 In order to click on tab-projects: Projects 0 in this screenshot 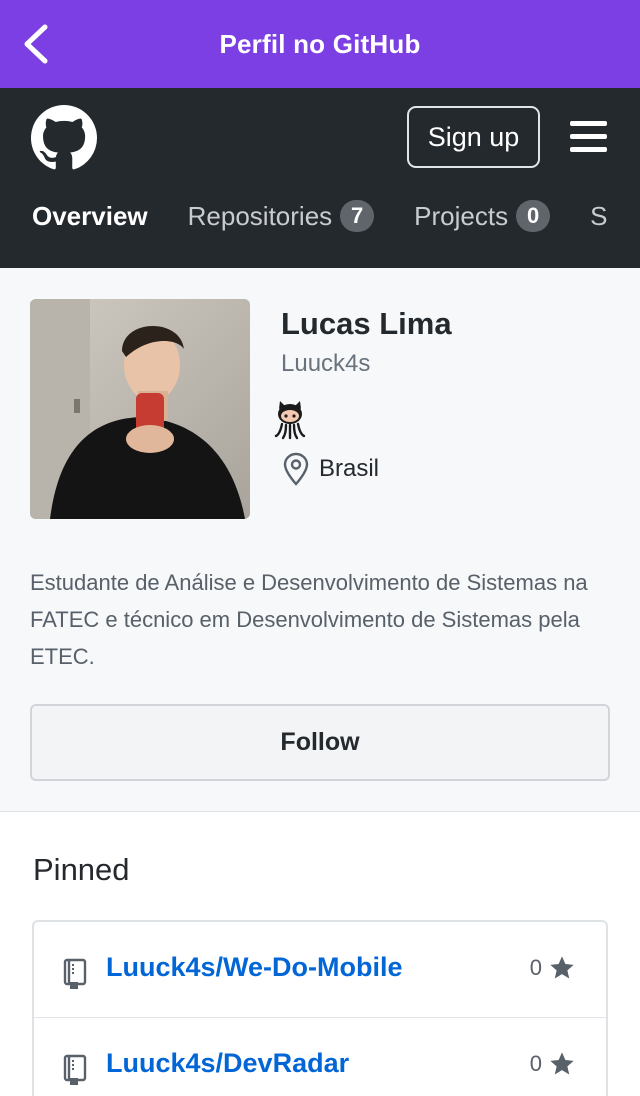, I will do `click(482, 216)`.